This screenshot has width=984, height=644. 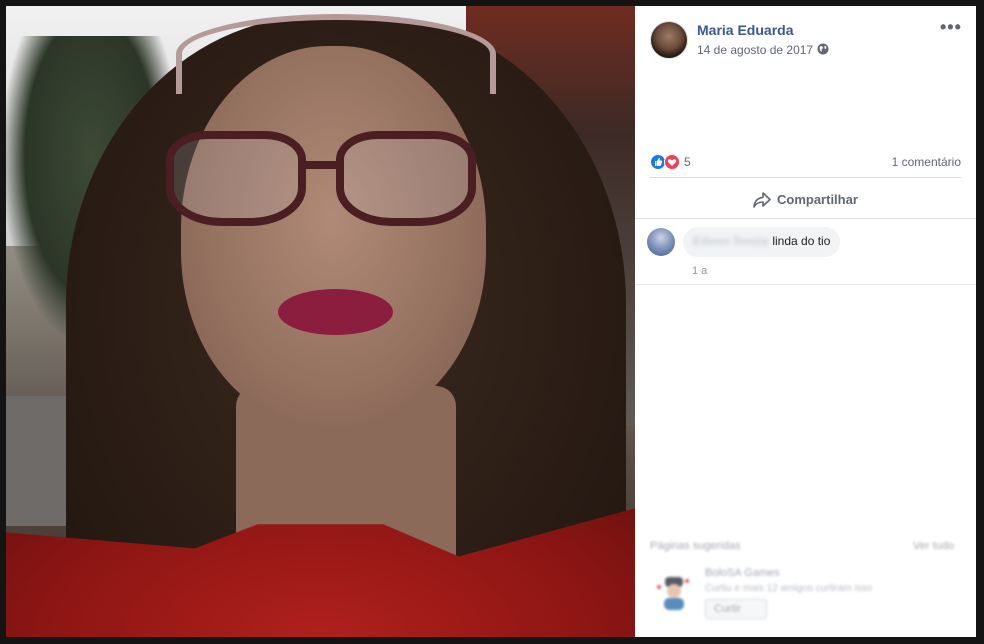 I want to click on photo-headband, so click(x=336, y=54).